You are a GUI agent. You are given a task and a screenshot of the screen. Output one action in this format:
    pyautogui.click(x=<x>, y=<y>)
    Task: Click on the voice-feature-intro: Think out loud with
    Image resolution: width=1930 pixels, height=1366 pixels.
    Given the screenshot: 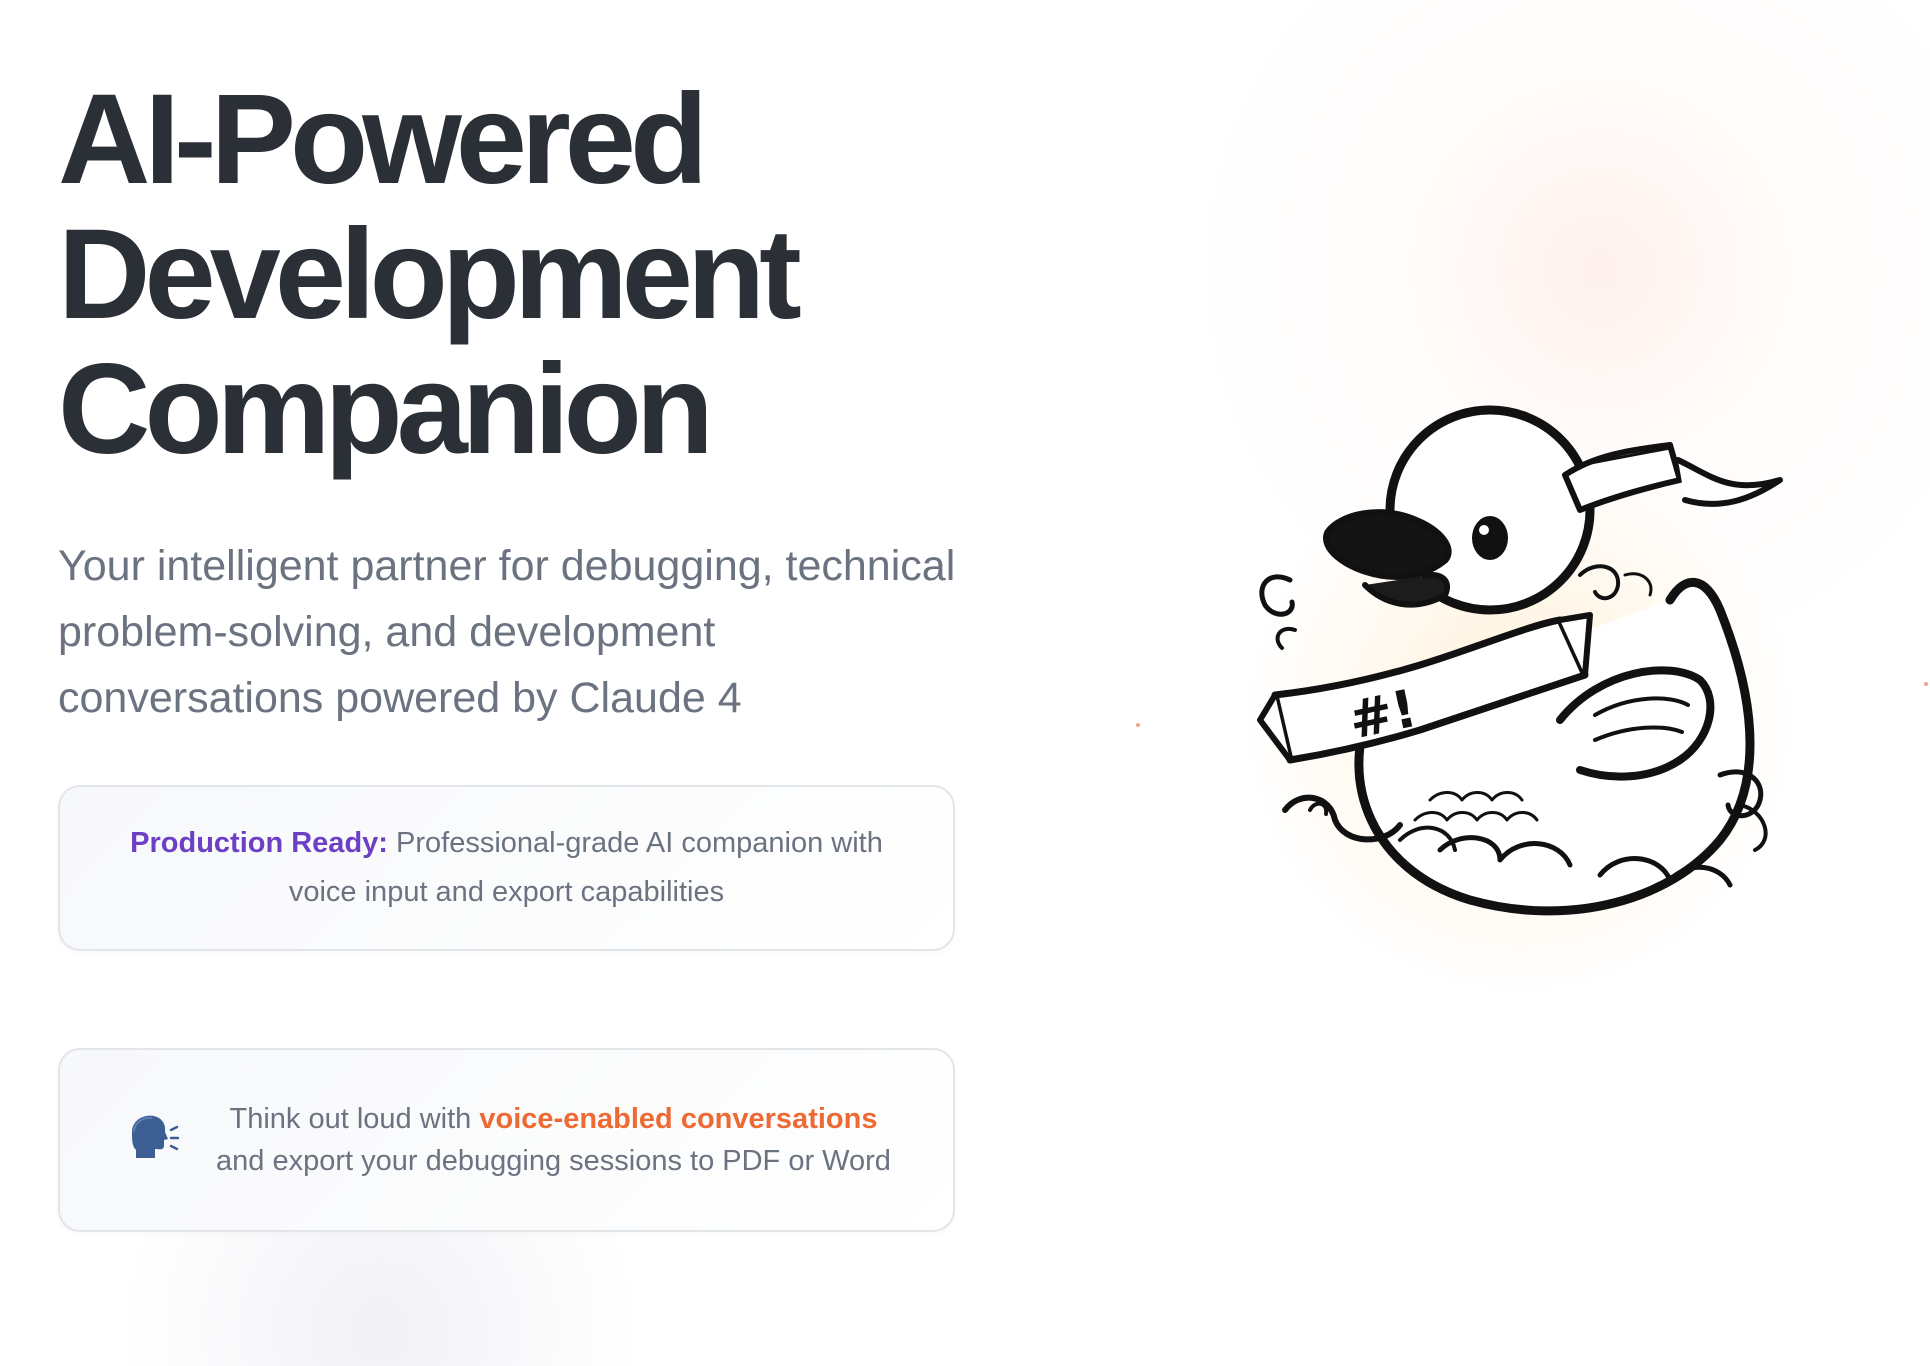 What is the action you would take?
    pyautogui.click(x=354, y=1119)
    